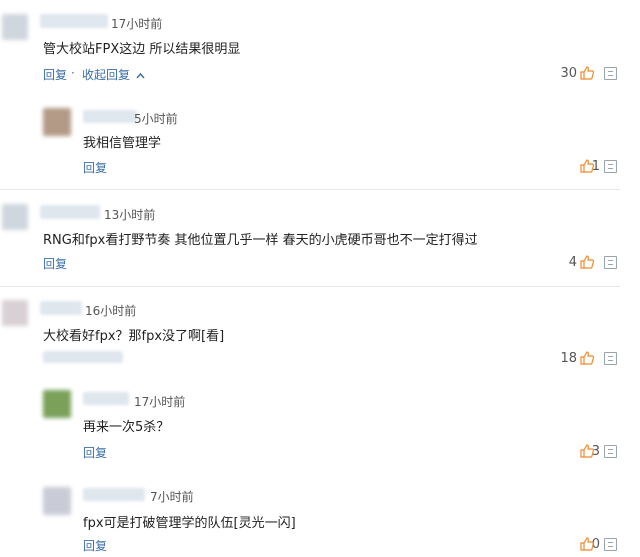 This screenshot has width=640, height=557. What do you see at coordinates (140, 75) in the screenshot?
I see `chevron-up-icon` at bounding box center [140, 75].